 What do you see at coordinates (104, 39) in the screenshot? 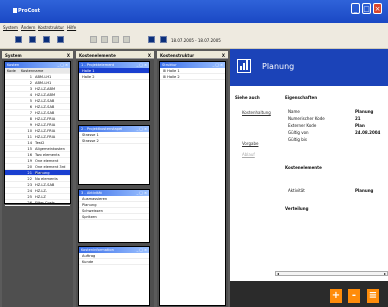
I see `copy-icon` at bounding box center [104, 39].